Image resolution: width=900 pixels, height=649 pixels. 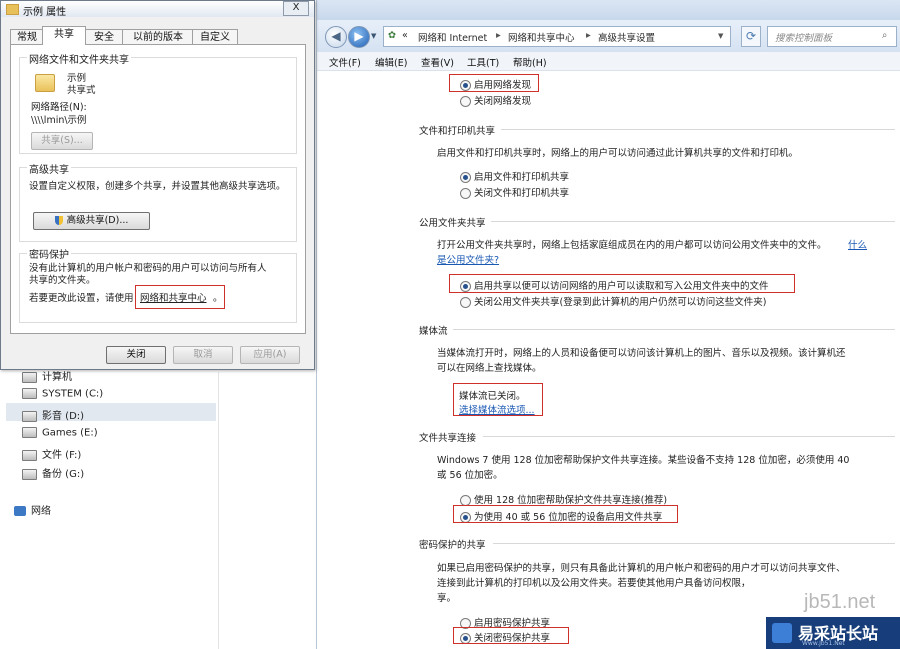 What do you see at coordinates (570, 499) in the screenshot?
I see `encrypt-128-label: 使用 128 位加密帮助保护文件共享连接(推荐)` at bounding box center [570, 499].